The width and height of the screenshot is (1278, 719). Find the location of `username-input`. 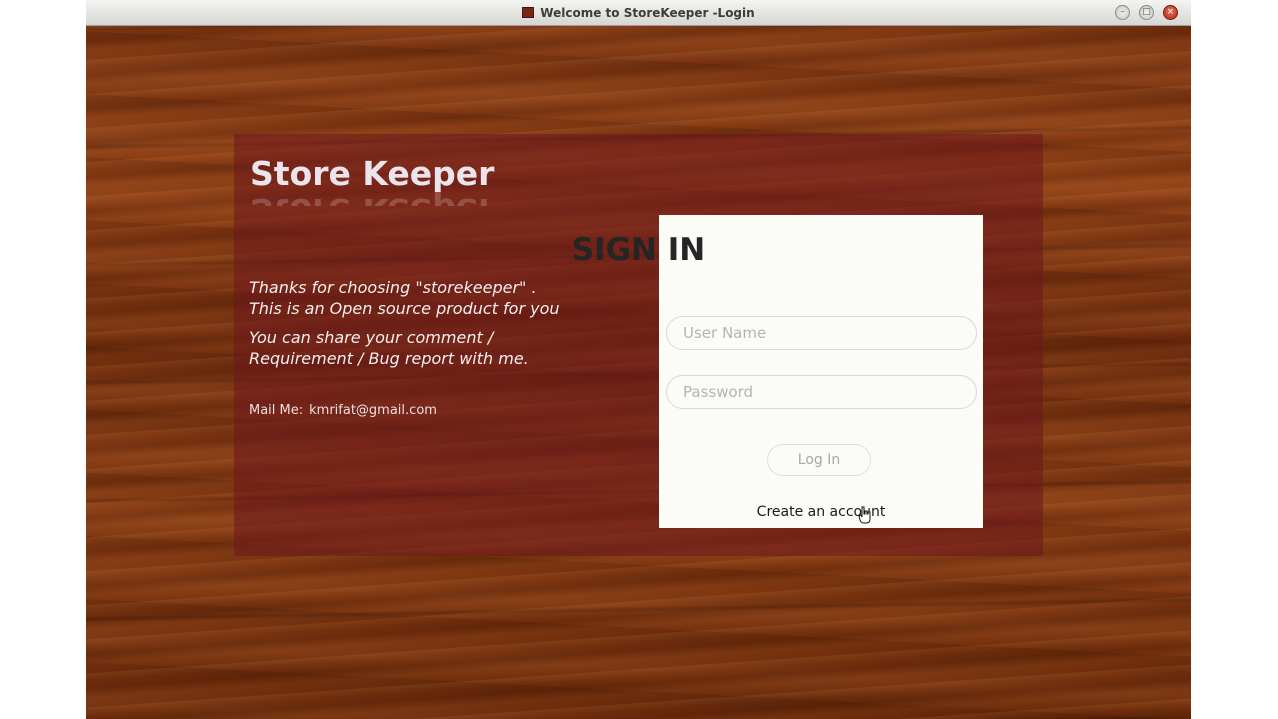

username-input is located at coordinates (821, 333).